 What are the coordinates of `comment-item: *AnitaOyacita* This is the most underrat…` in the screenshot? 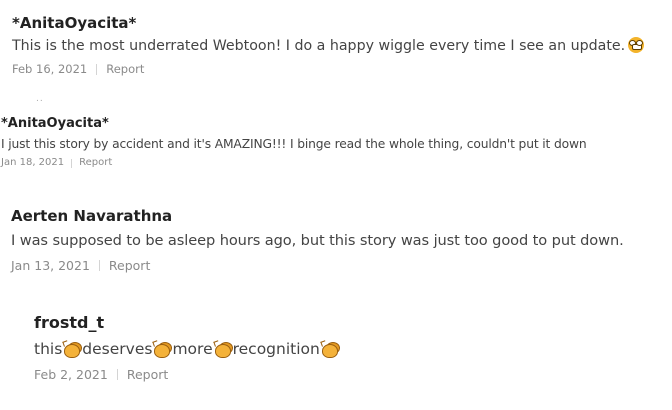 It's located at (338, 45).